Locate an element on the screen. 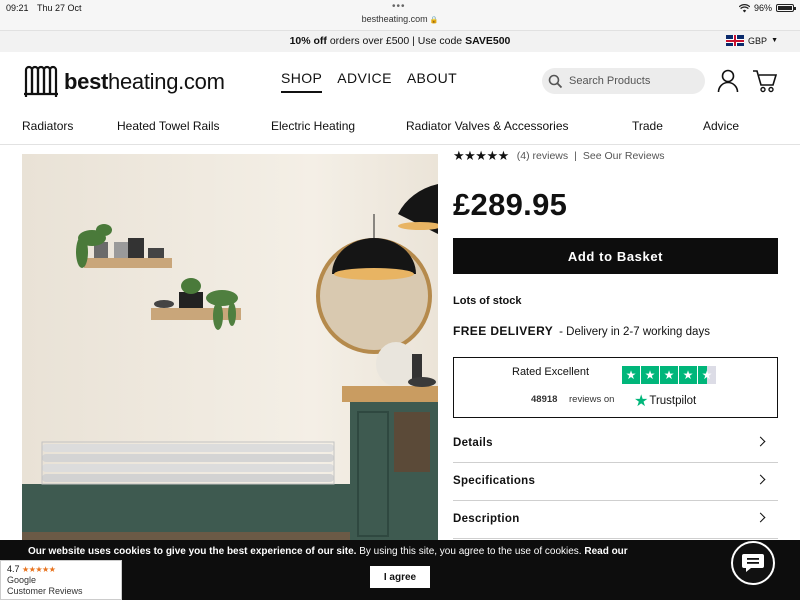 Image resolution: width=800 pixels, height=600 pixels. nav-advice: ADVICE is located at coordinates (364, 81).